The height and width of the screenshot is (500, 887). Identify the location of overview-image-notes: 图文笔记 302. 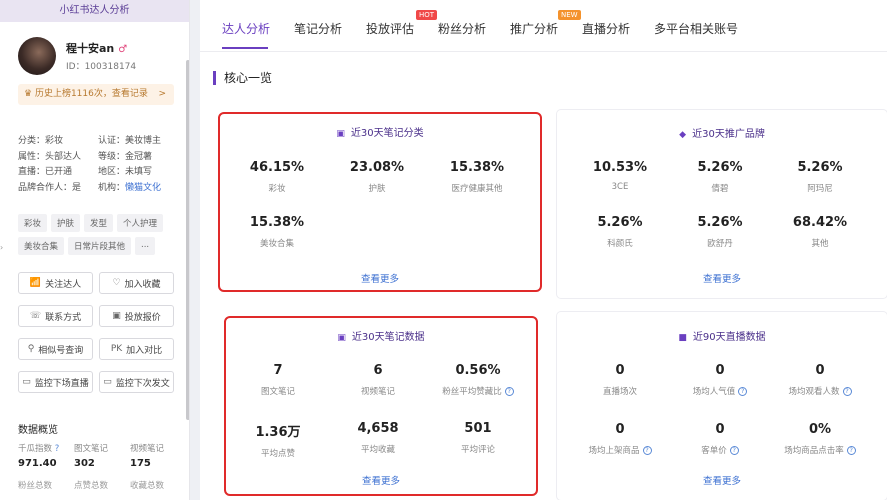
(98, 455).